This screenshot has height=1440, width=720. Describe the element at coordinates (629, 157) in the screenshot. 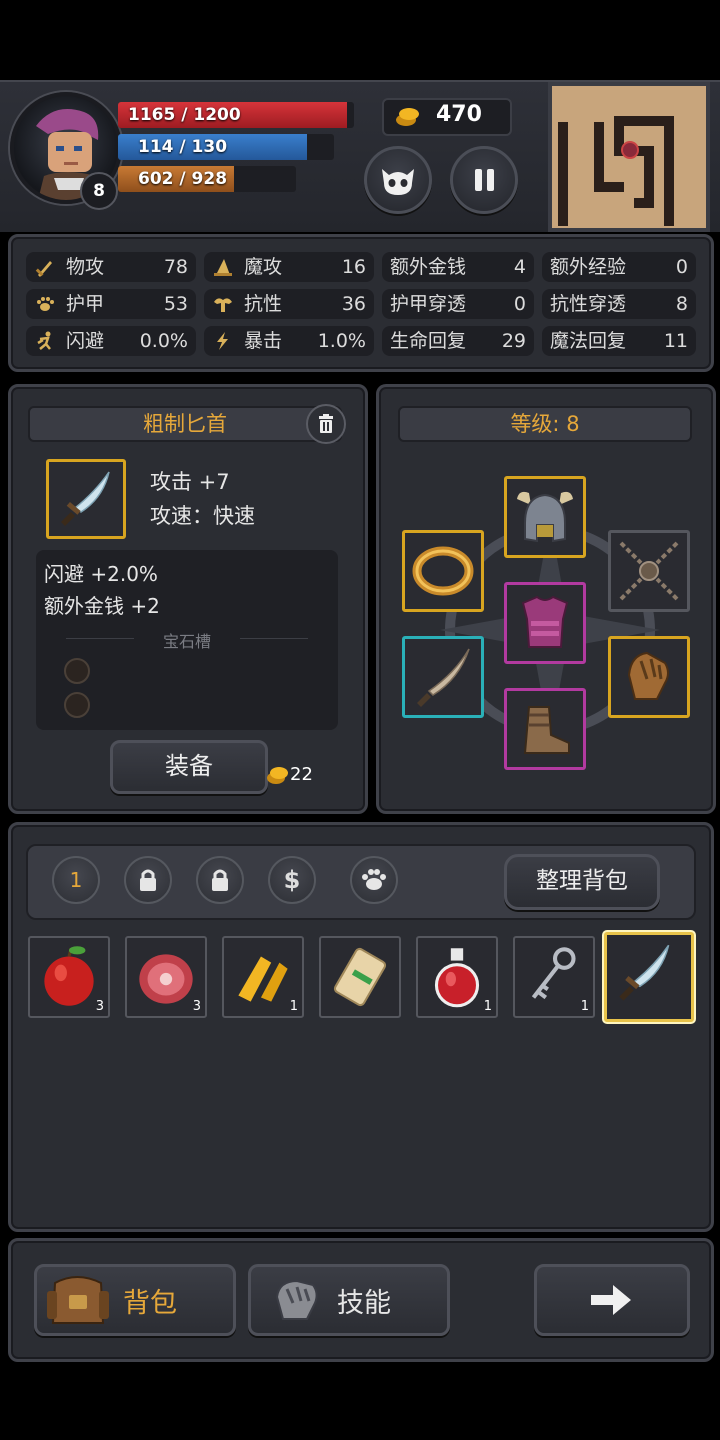

I see `minimap` at that location.